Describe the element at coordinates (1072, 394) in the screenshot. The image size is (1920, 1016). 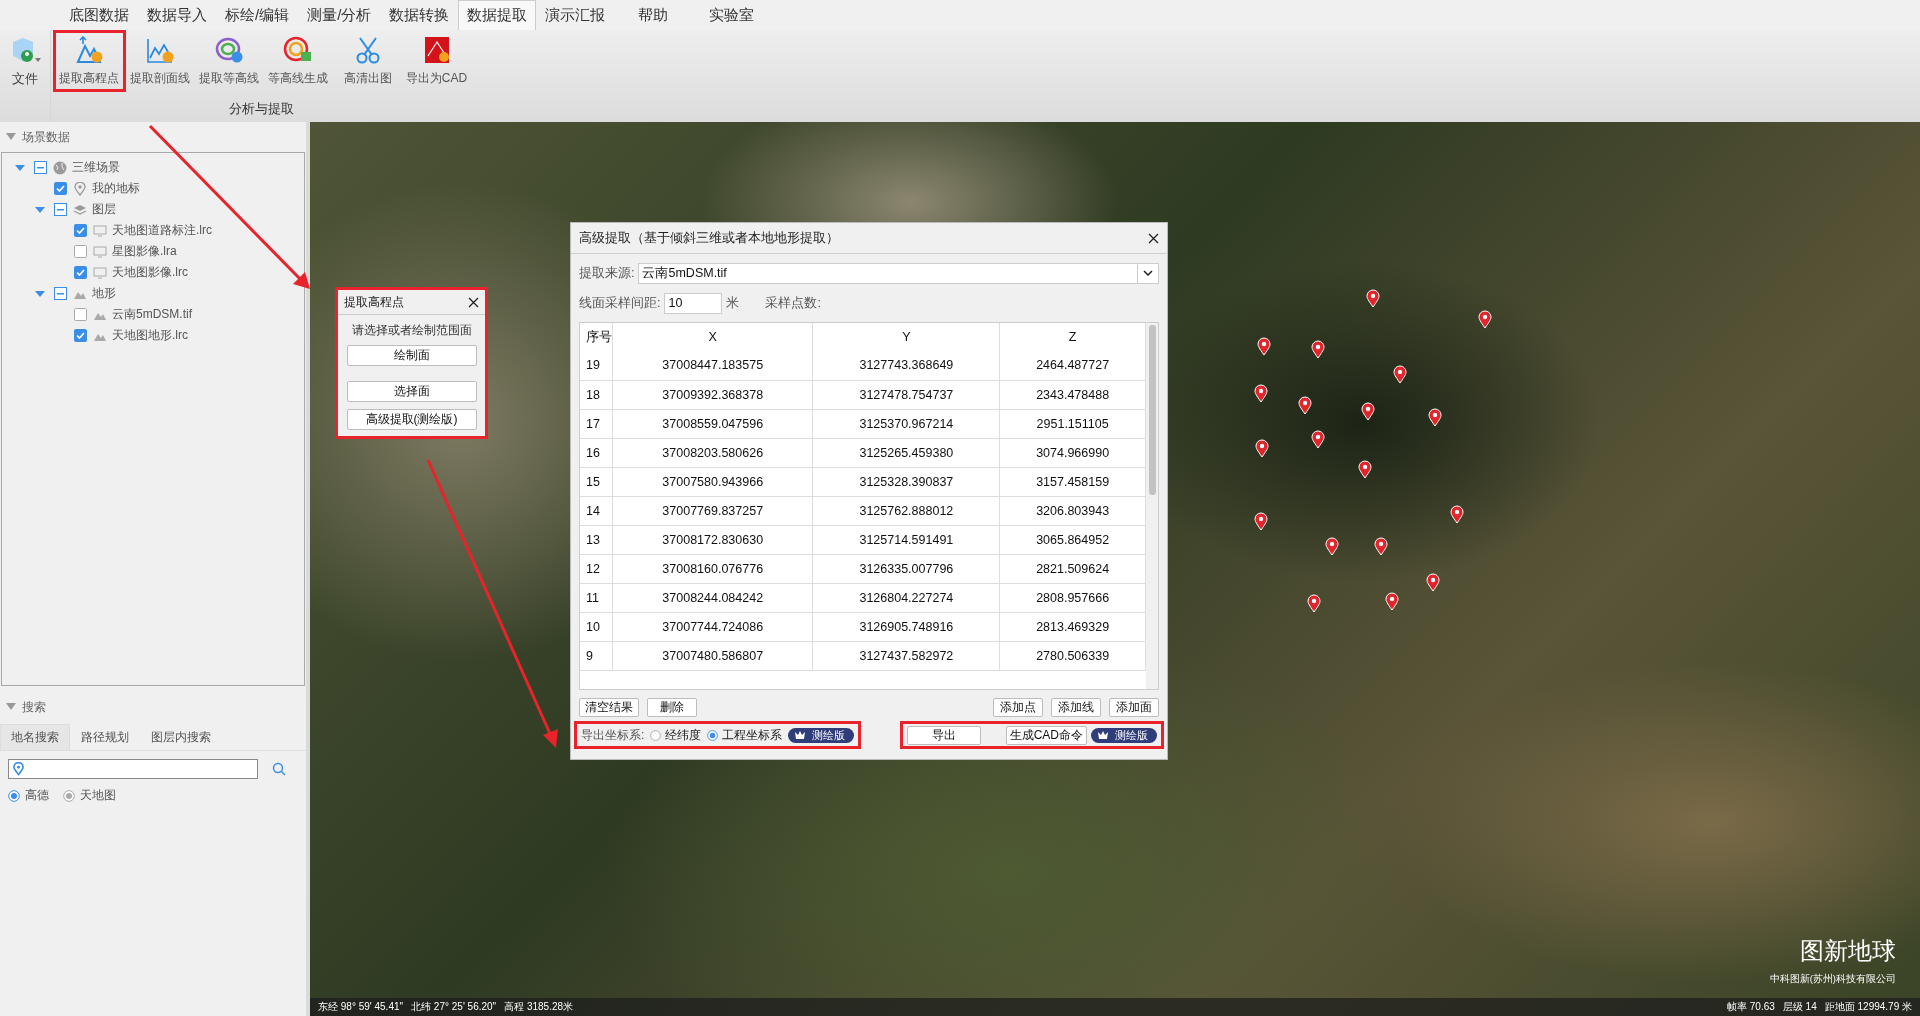
I see `table-cell: 2343.478488` at that location.